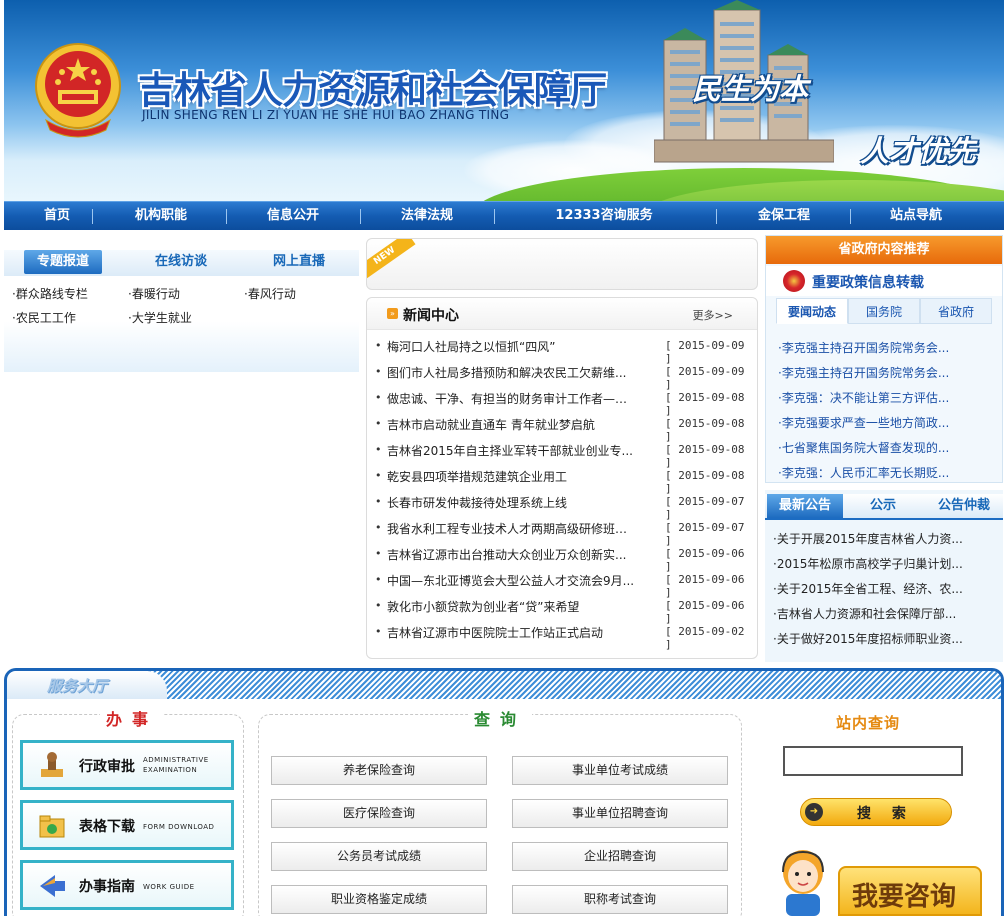  I want to click on news-row: • 梅河口人社局持之以恒抓“四风”[ 2015-09-09 ], so click(562, 349).